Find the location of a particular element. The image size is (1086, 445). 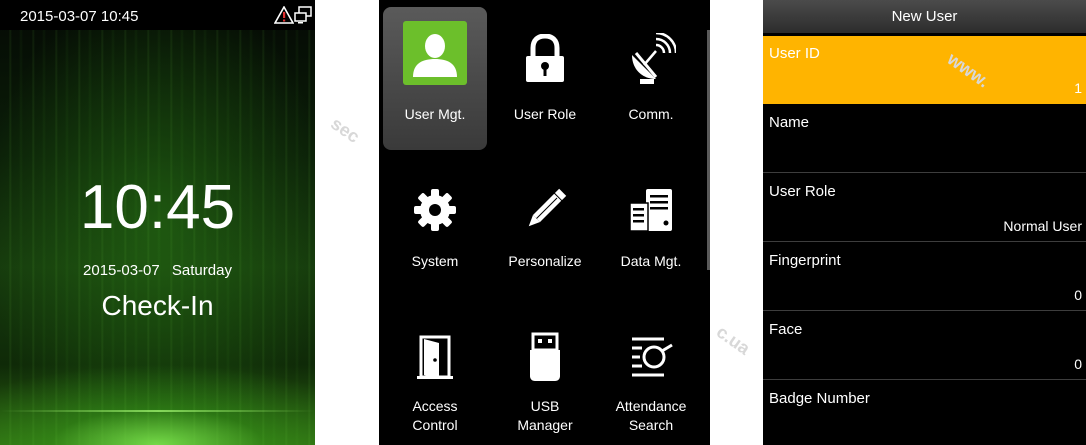

field-label: Fingerprint is located at coordinates (805, 260).